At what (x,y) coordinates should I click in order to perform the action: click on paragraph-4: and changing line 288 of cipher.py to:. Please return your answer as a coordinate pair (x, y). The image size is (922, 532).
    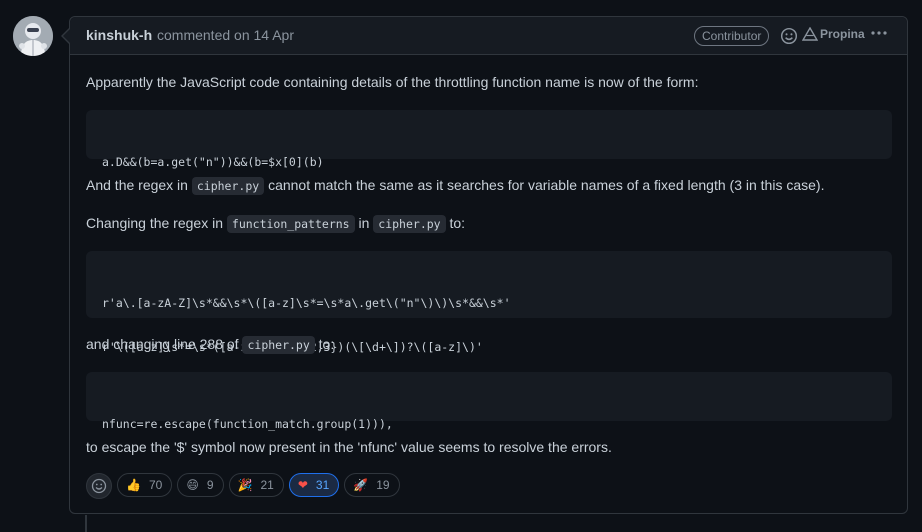
    Looking at the image, I should click on (210, 344).